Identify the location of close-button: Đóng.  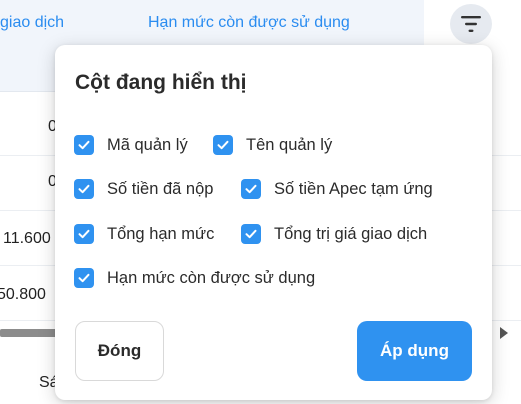
(119, 351).